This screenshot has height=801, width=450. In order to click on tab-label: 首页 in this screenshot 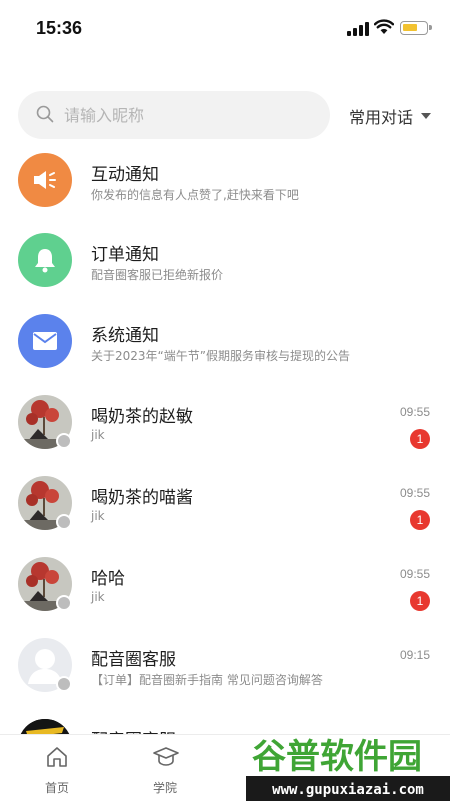, I will do `click(56, 788)`.